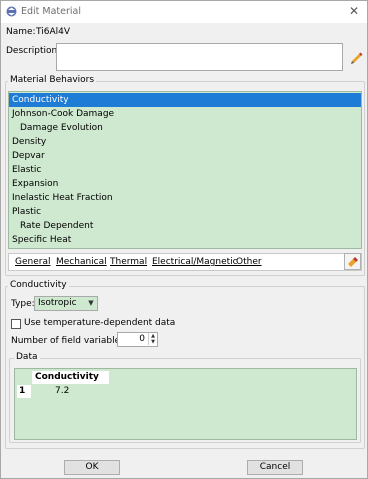  Describe the element at coordinates (81, 262) in the screenshot. I see `menu-mechanical: Mechanical` at that location.